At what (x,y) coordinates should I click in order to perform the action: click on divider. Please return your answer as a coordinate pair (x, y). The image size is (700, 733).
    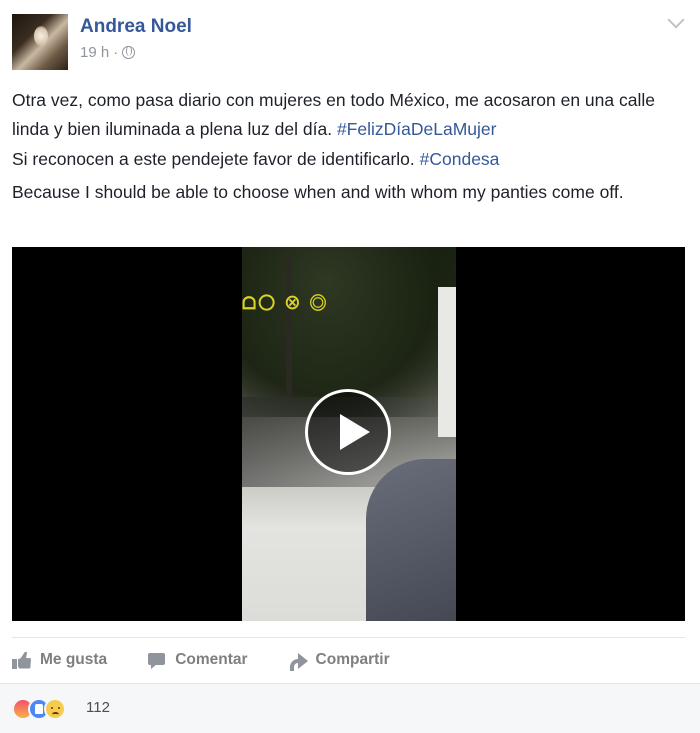
    Looking at the image, I should click on (348, 637).